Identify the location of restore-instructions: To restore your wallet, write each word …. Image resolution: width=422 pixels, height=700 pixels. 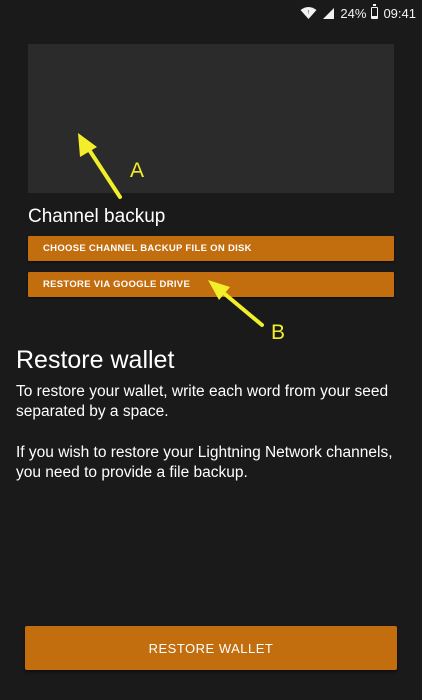
(202, 401).